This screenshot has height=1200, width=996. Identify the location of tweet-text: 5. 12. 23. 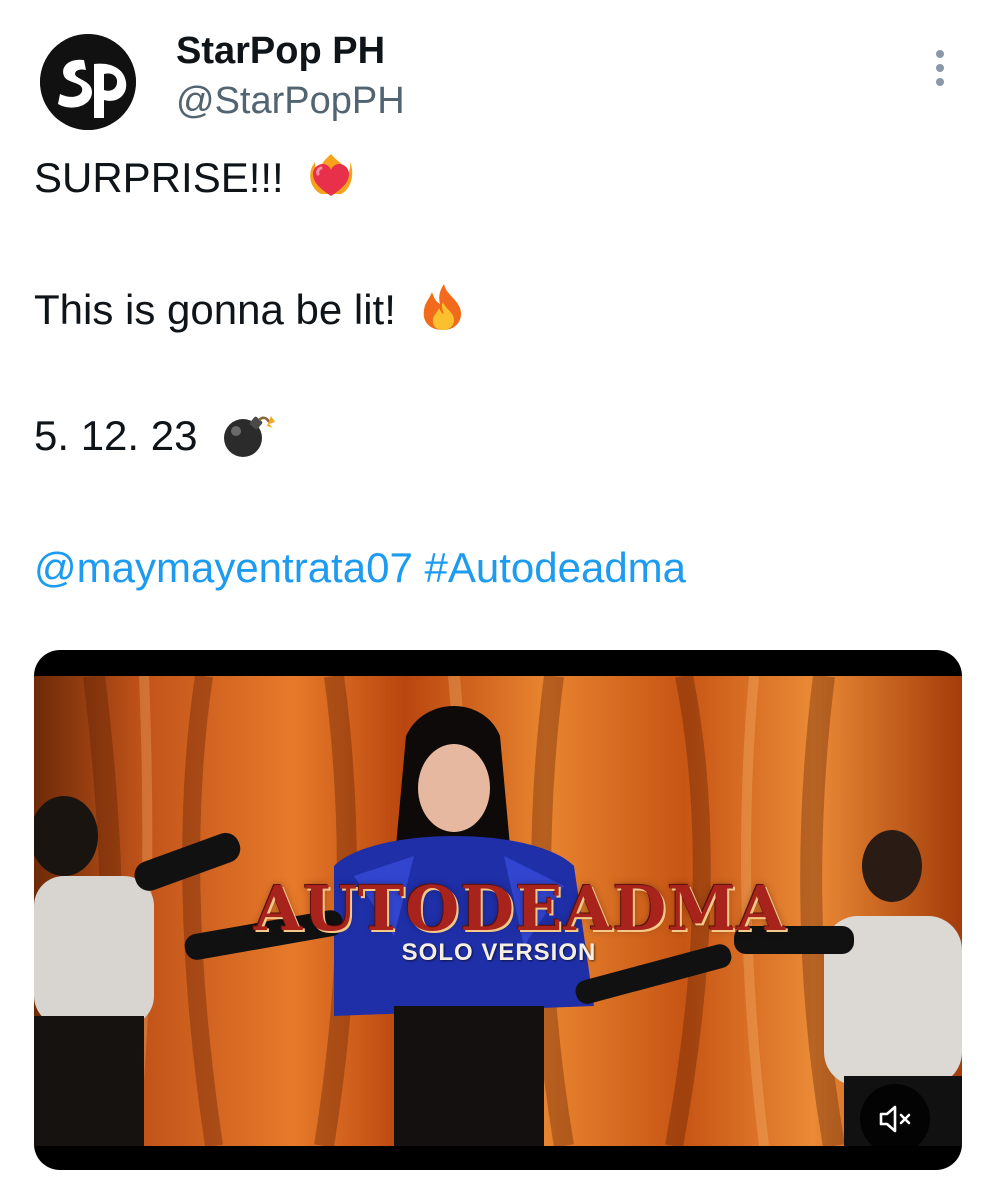
(116, 435).